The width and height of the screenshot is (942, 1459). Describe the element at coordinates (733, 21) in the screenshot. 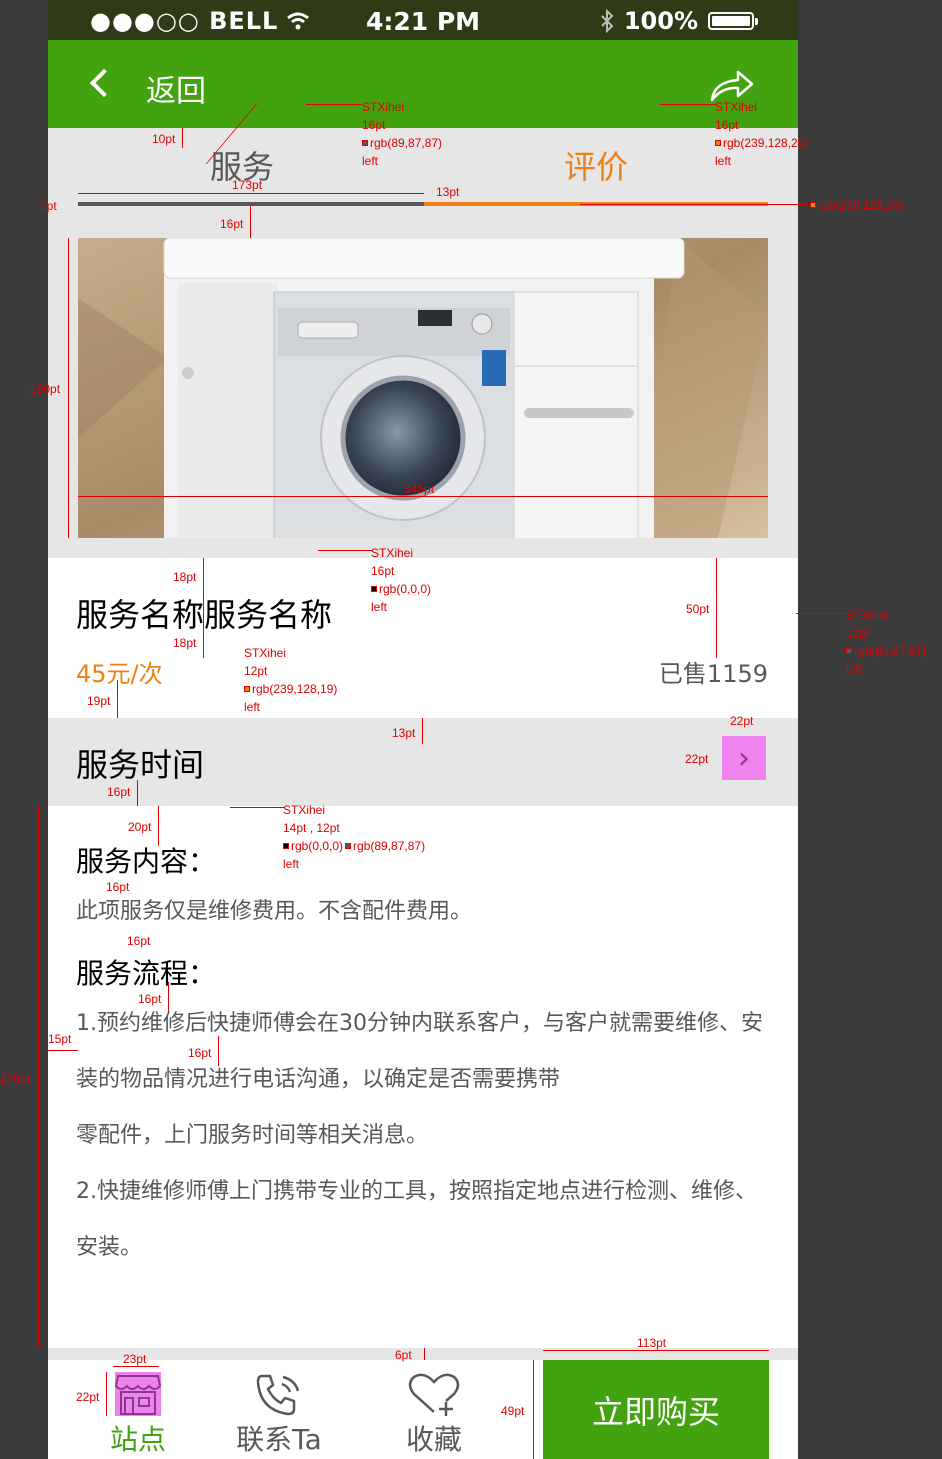

I see `battery-icon` at that location.